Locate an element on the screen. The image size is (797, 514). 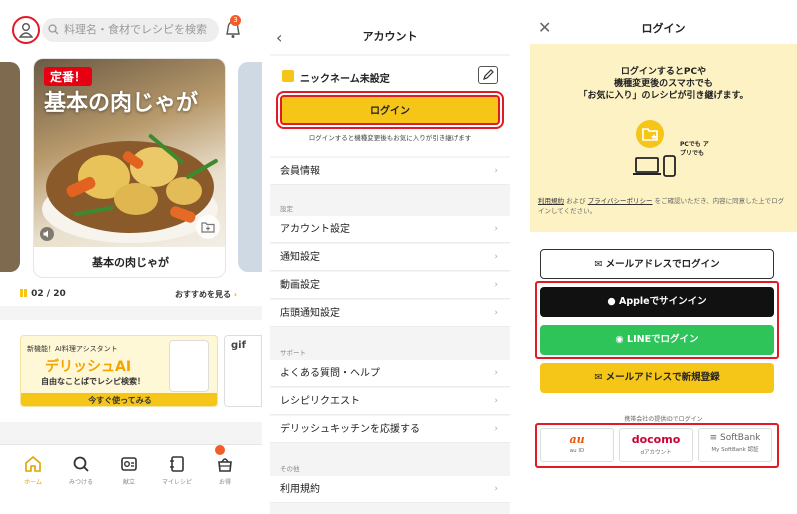
softbank-button: ≡ SoftBank My SoftBank 認証 is located at coordinates (735, 445).